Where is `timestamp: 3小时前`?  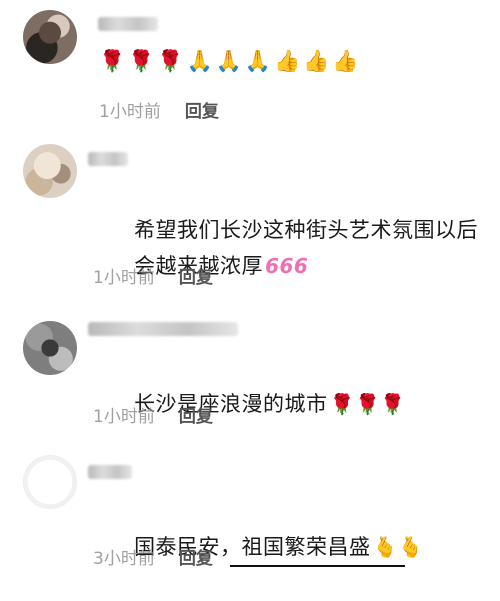 timestamp: 3小时前 is located at coordinates (124, 559).